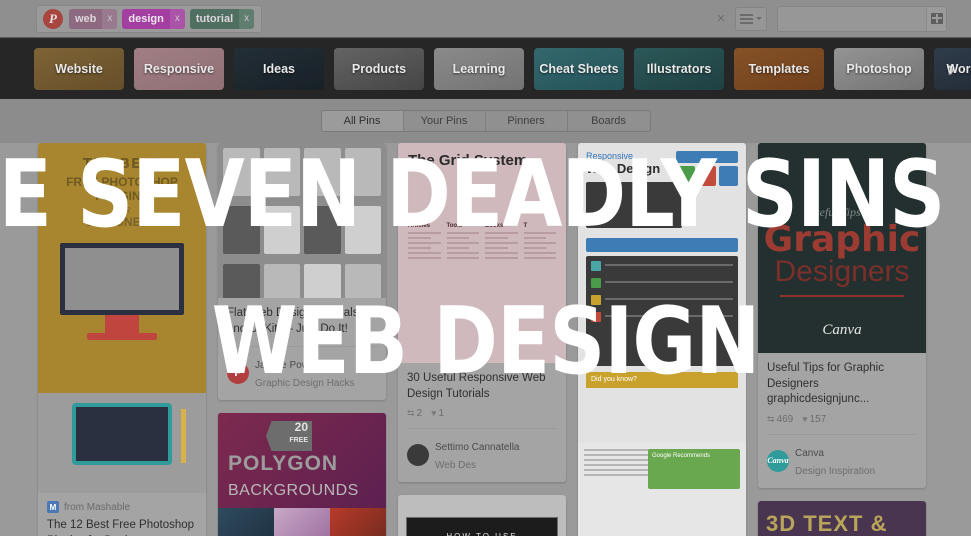  What do you see at coordinates (122, 189) in the screenshot?
I see `art-line-2: FREE PHOTOSHOP PLUGINS` at bounding box center [122, 189].